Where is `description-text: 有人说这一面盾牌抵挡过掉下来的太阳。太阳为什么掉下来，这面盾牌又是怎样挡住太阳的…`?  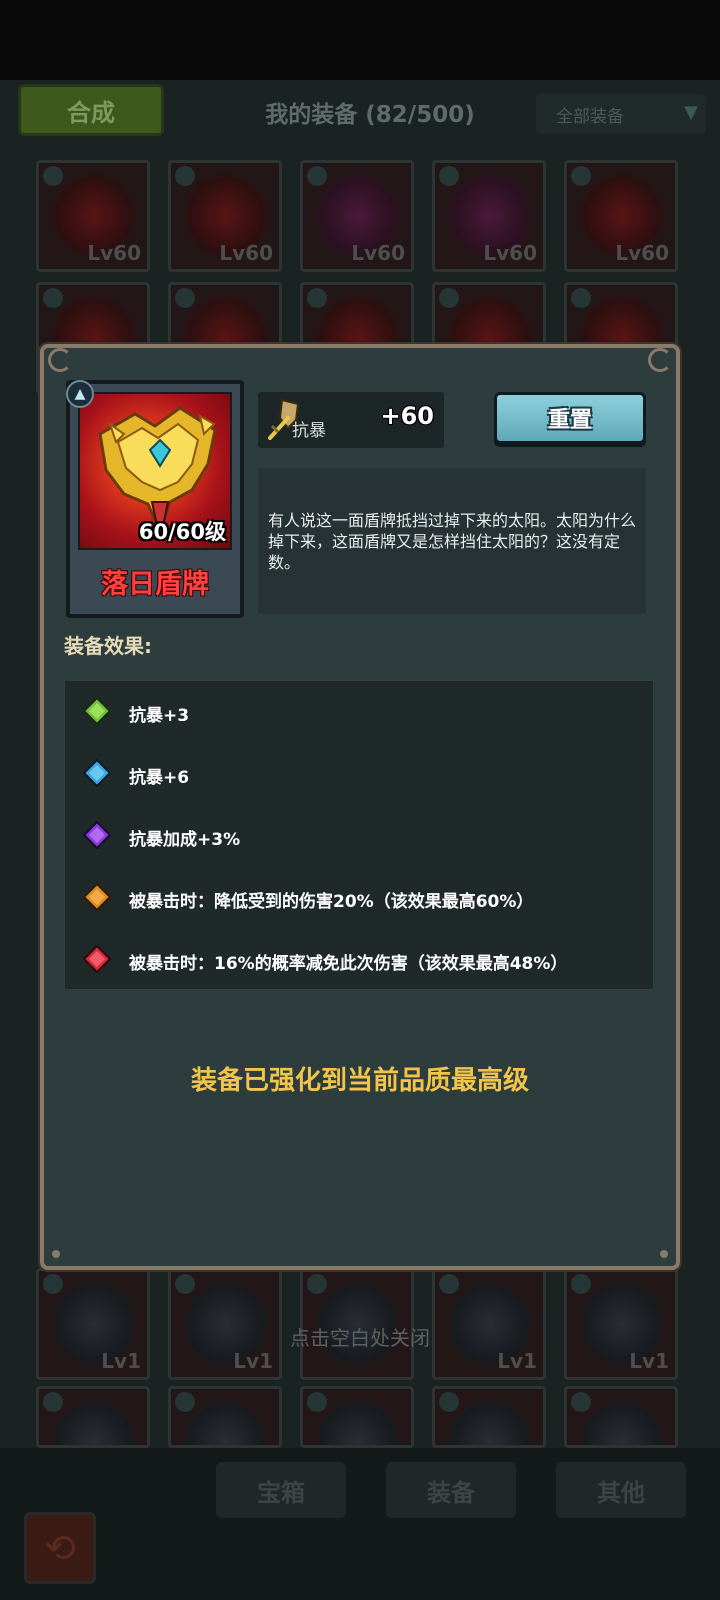
description-text: 有人说这一面盾牌抵挡过掉下来的太阳。太阳为什么掉下来，这面盾牌又是怎样挡住太阳的… is located at coordinates (452, 541).